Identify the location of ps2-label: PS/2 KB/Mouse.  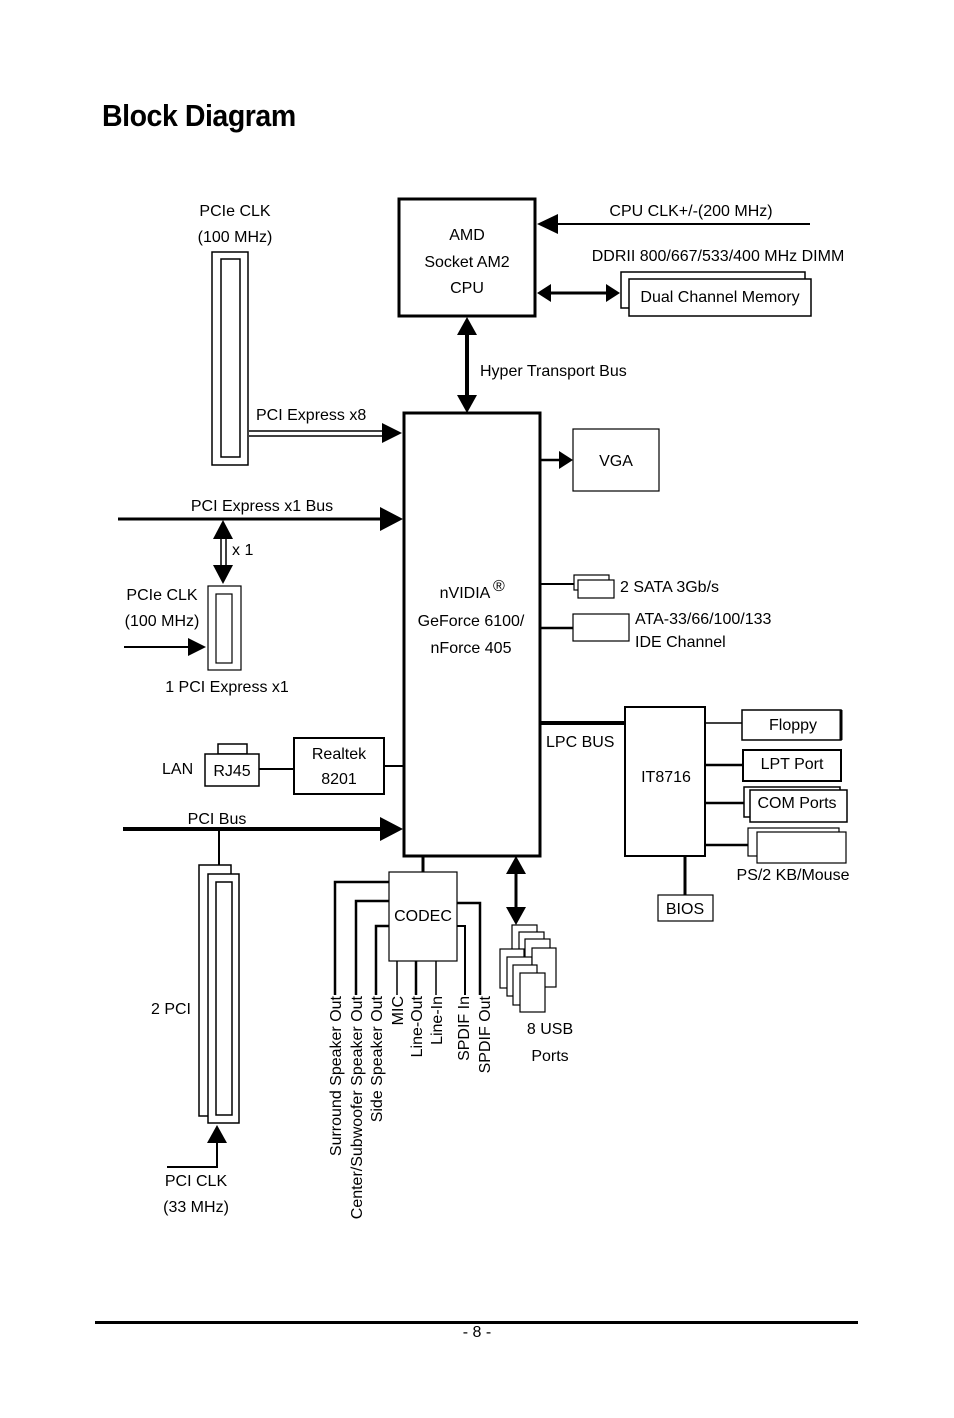
(793, 875).